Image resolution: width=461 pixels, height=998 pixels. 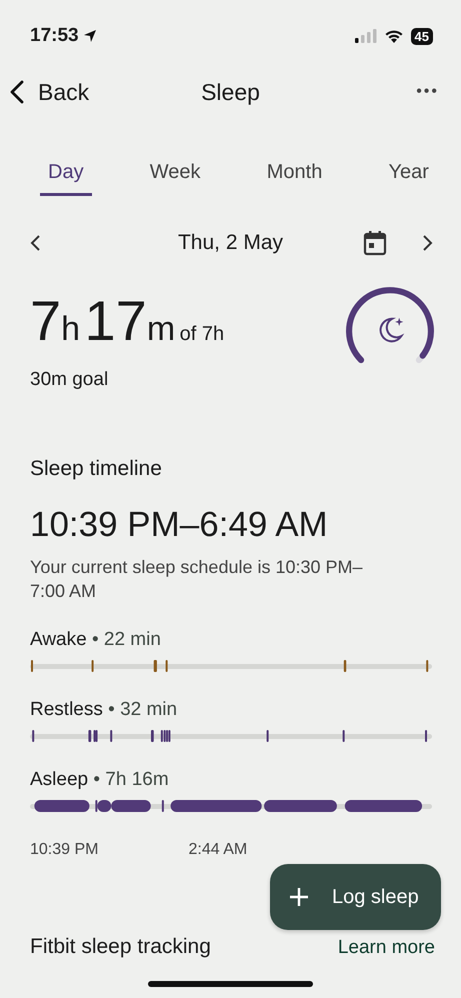 I want to click on period-tab: Month, so click(x=294, y=176).